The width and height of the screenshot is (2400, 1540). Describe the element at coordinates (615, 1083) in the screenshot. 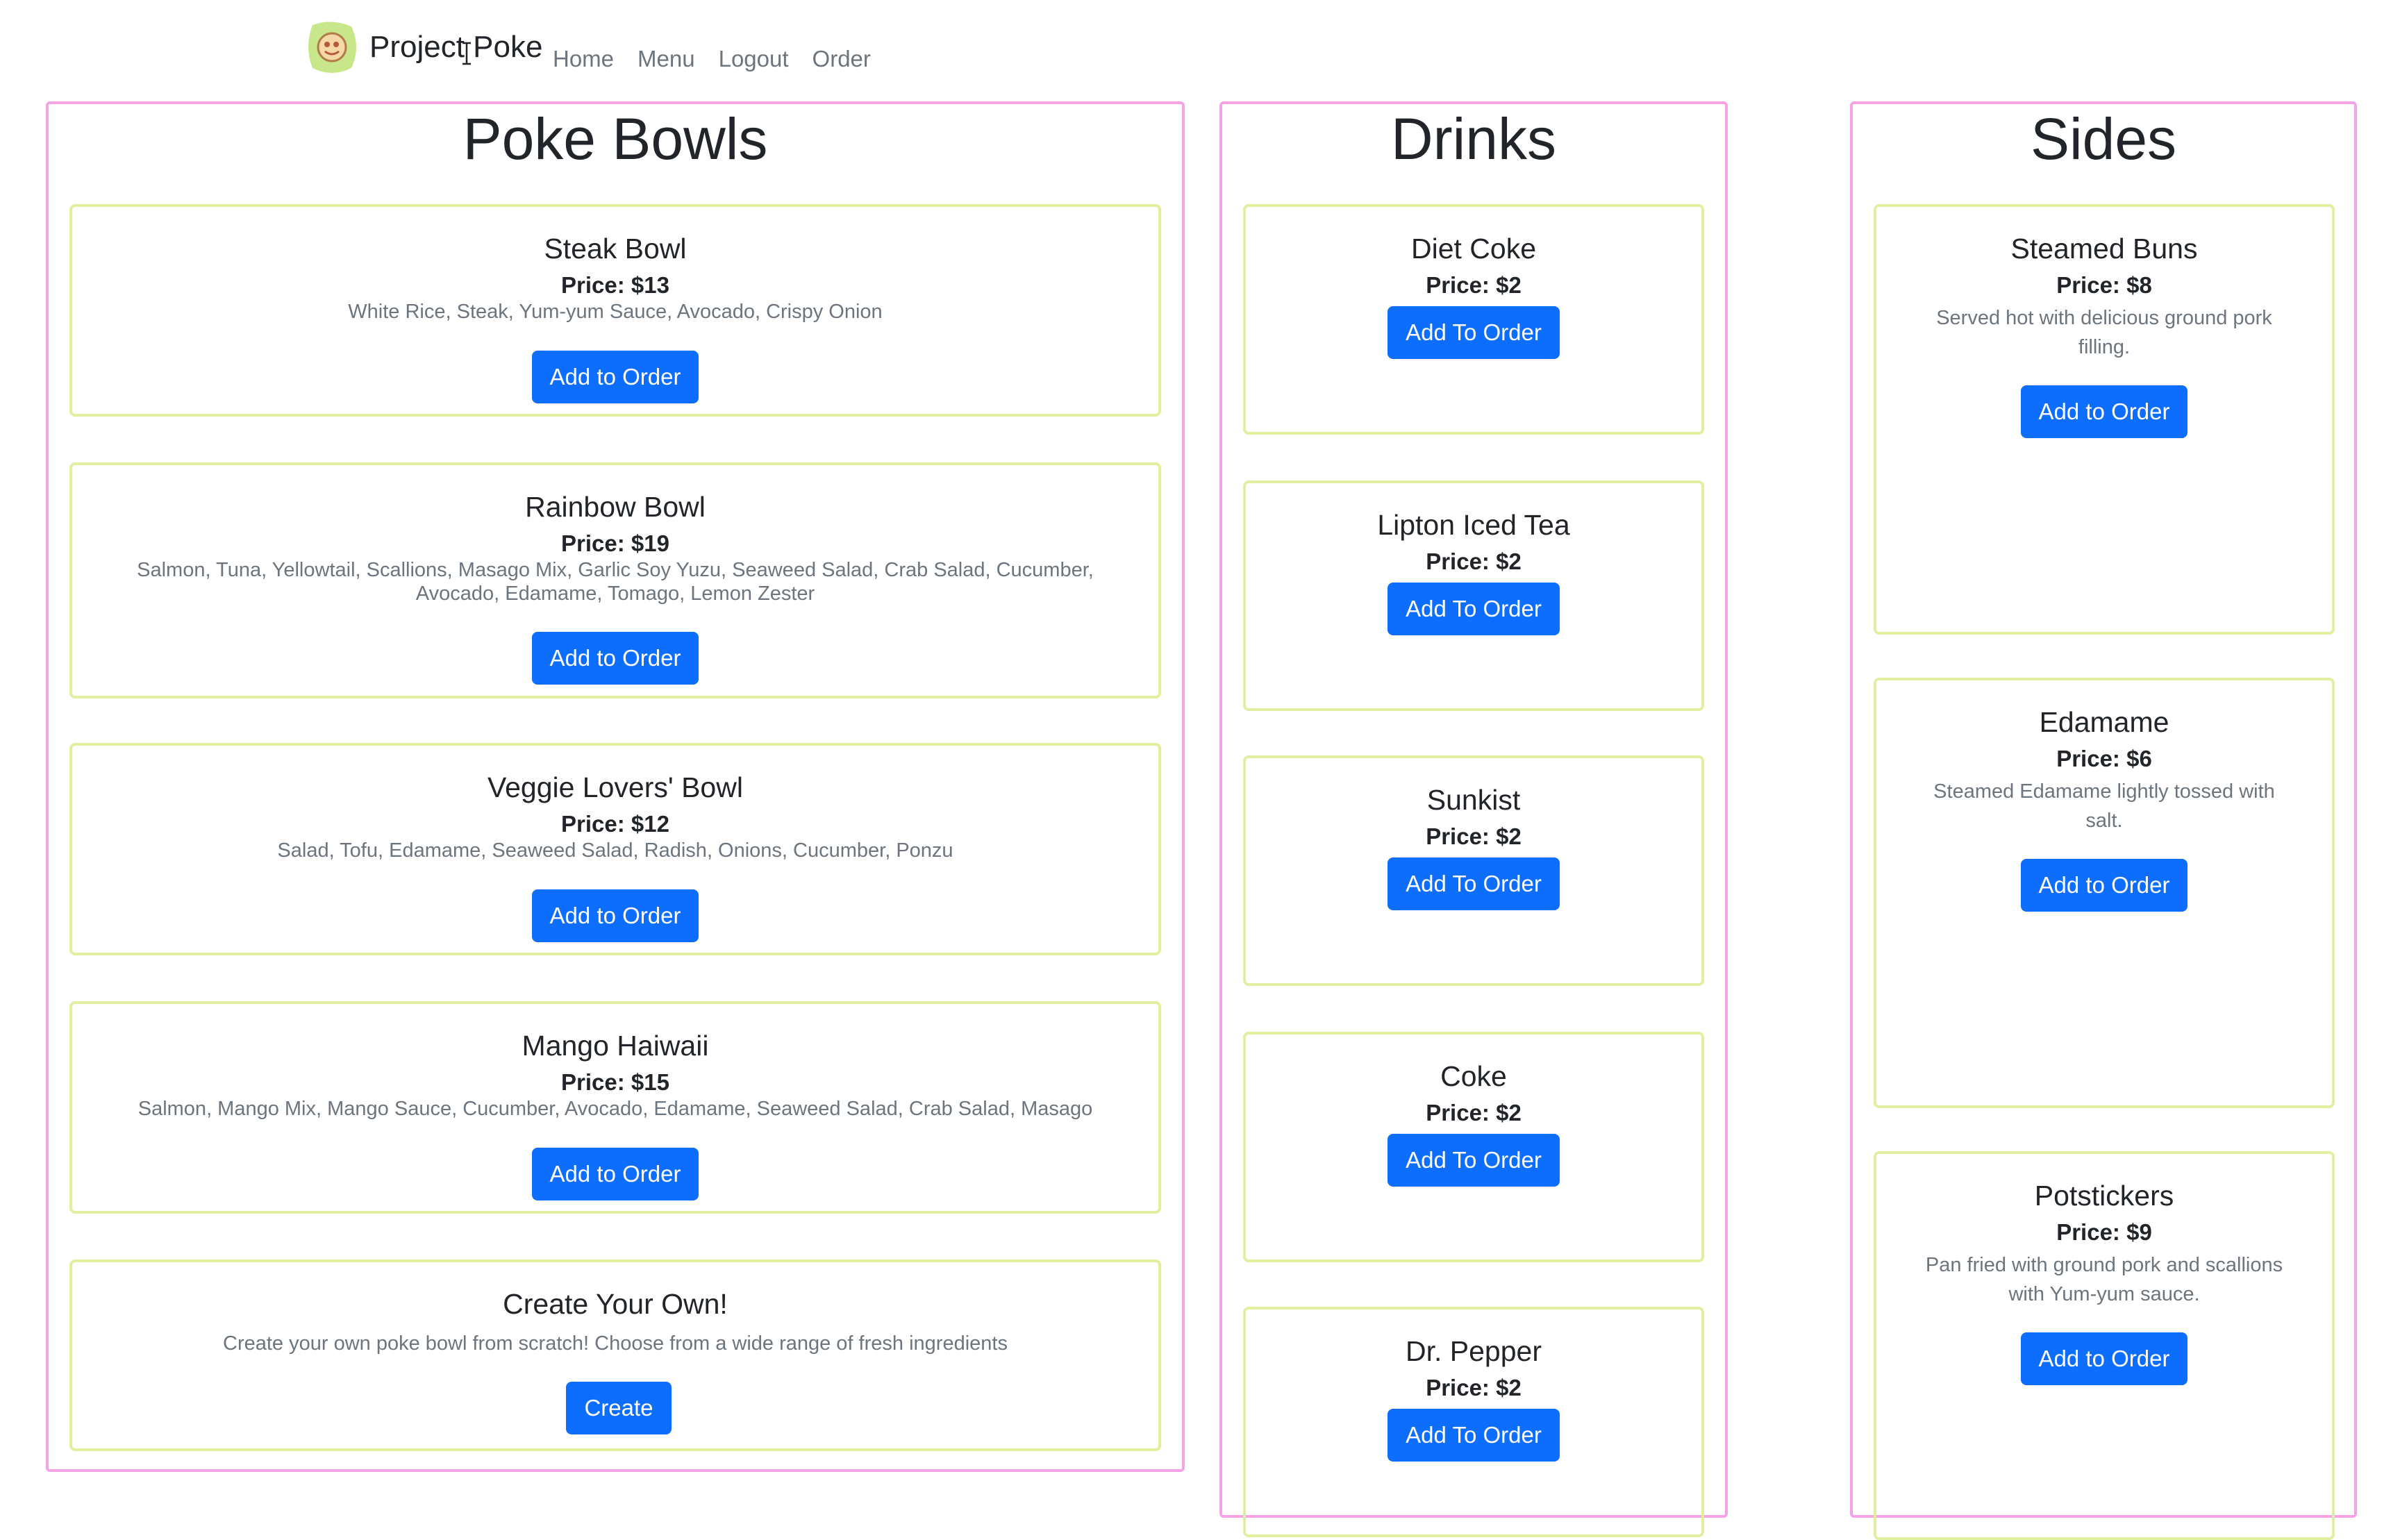

I see `item-price: Price: $15` at that location.